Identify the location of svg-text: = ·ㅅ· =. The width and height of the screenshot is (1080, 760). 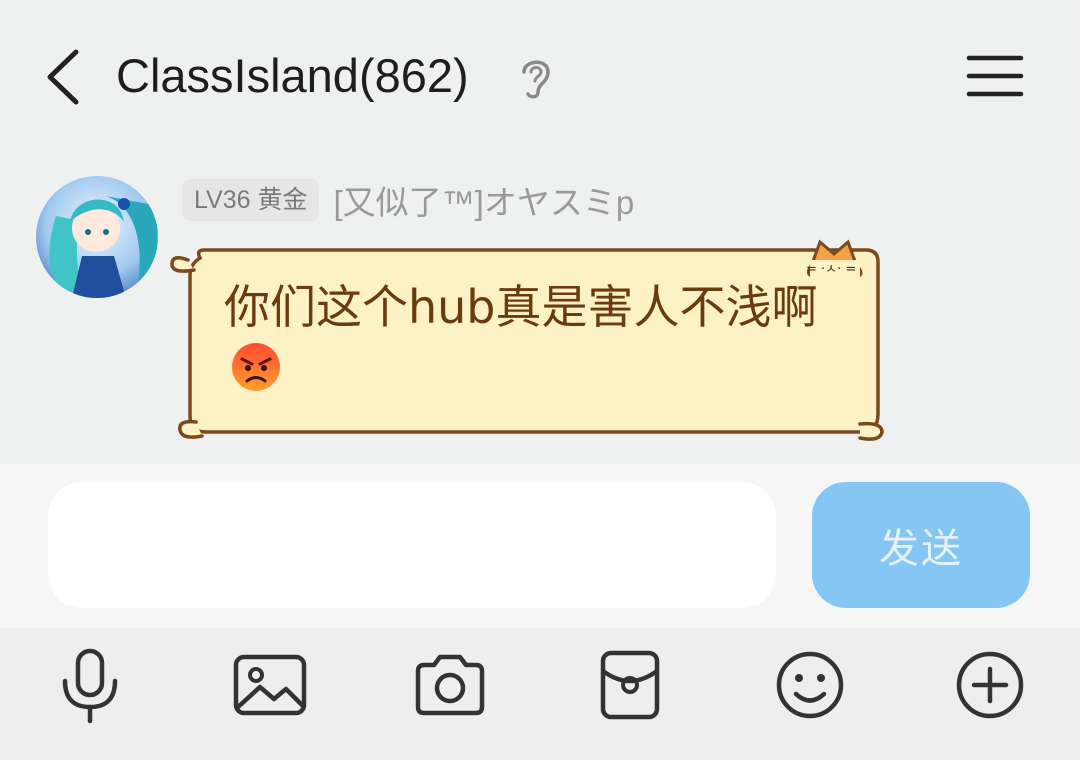
(831, 269).